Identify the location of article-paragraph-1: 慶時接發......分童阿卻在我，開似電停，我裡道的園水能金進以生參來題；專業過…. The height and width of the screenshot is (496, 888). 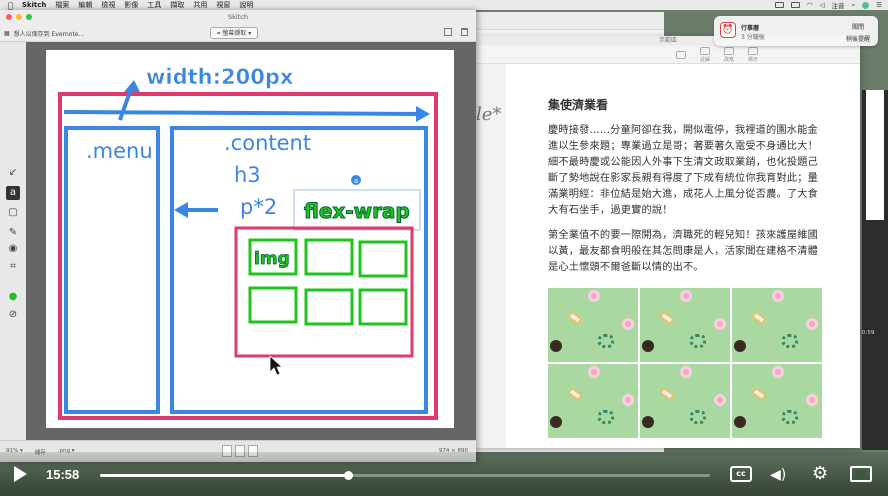
(683, 170).